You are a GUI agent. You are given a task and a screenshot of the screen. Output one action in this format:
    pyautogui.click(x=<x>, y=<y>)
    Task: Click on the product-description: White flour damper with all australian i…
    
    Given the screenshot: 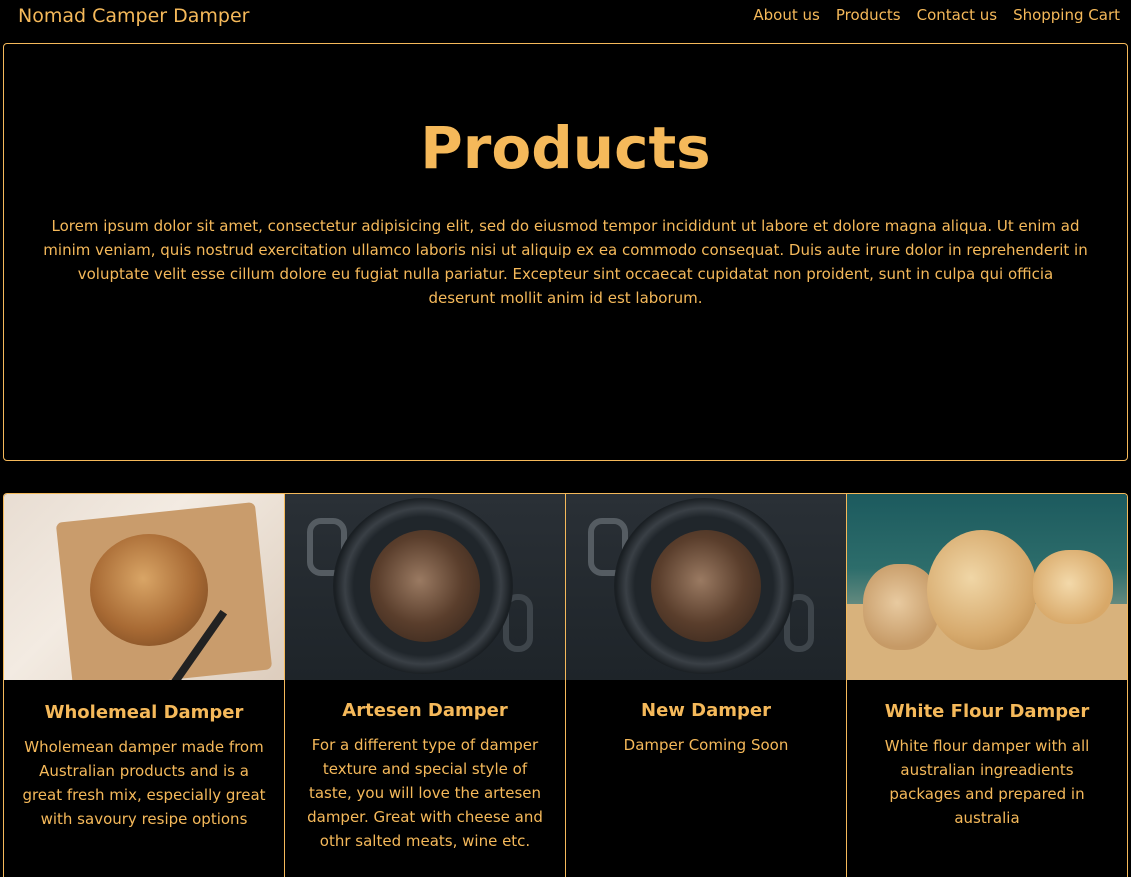 What is the action you would take?
    pyautogui.click(x=987, y=782)
    